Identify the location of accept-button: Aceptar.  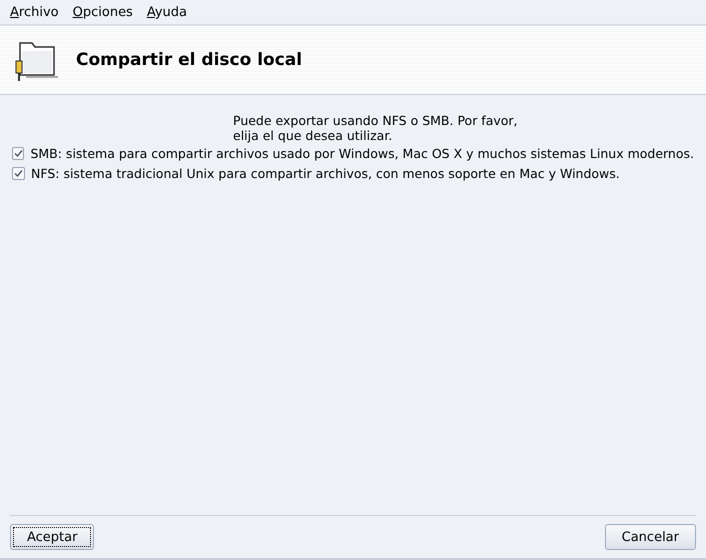
(52, 537).